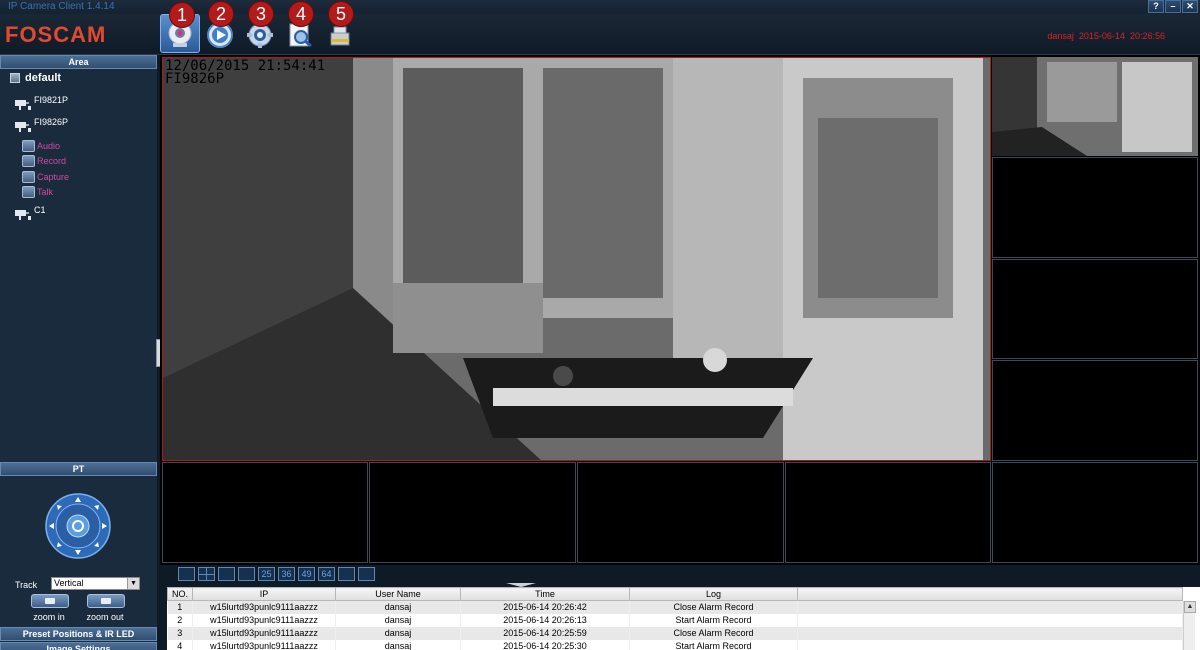  Describe the element at coordinates (346, 574) in the screenshot. I see `layout-custom-button` at that location.